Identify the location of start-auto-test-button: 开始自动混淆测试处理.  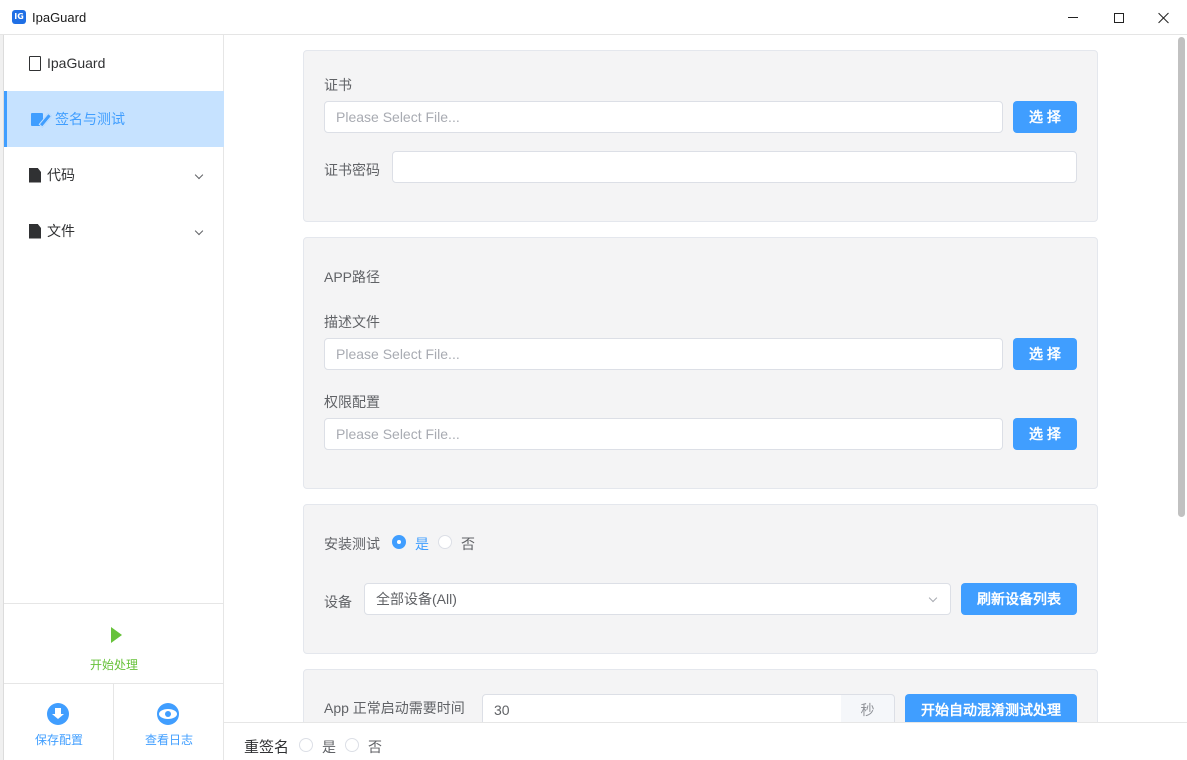
(991, 708).